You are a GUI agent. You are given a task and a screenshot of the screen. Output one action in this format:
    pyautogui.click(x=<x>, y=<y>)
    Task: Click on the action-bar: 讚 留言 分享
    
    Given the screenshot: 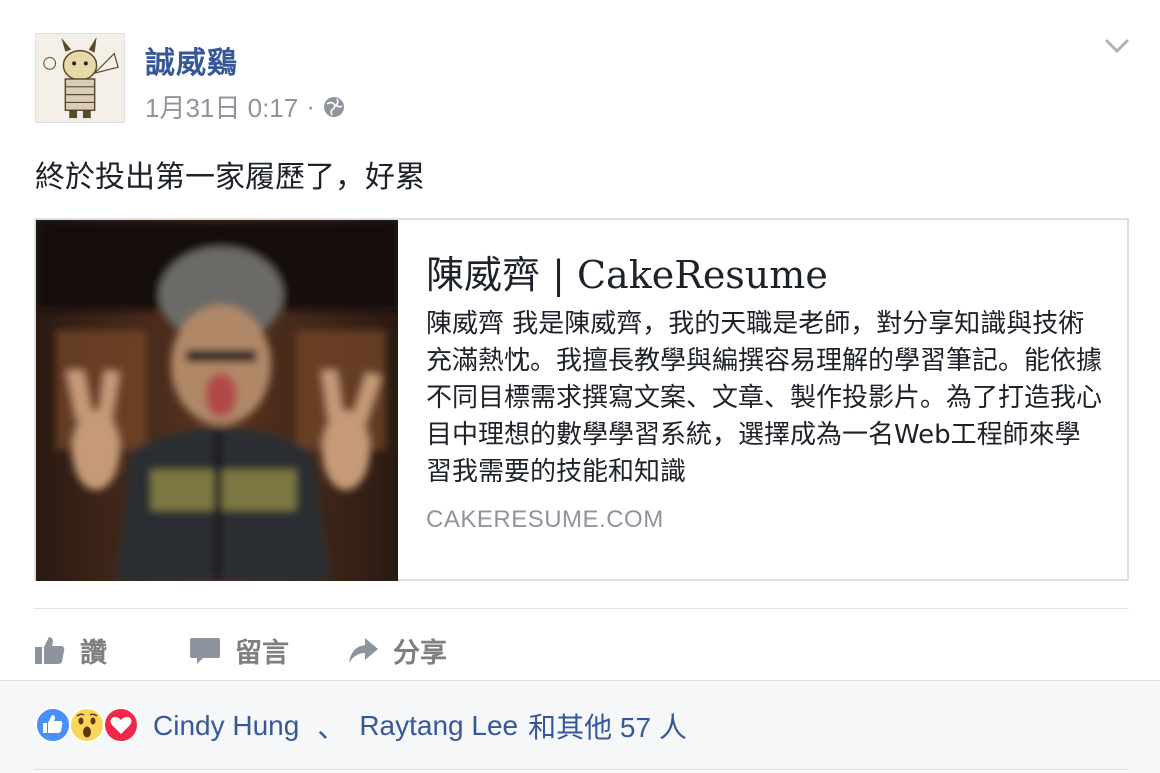 What is the action you would take?
    pyautogui.click(x=269, y=650)
    